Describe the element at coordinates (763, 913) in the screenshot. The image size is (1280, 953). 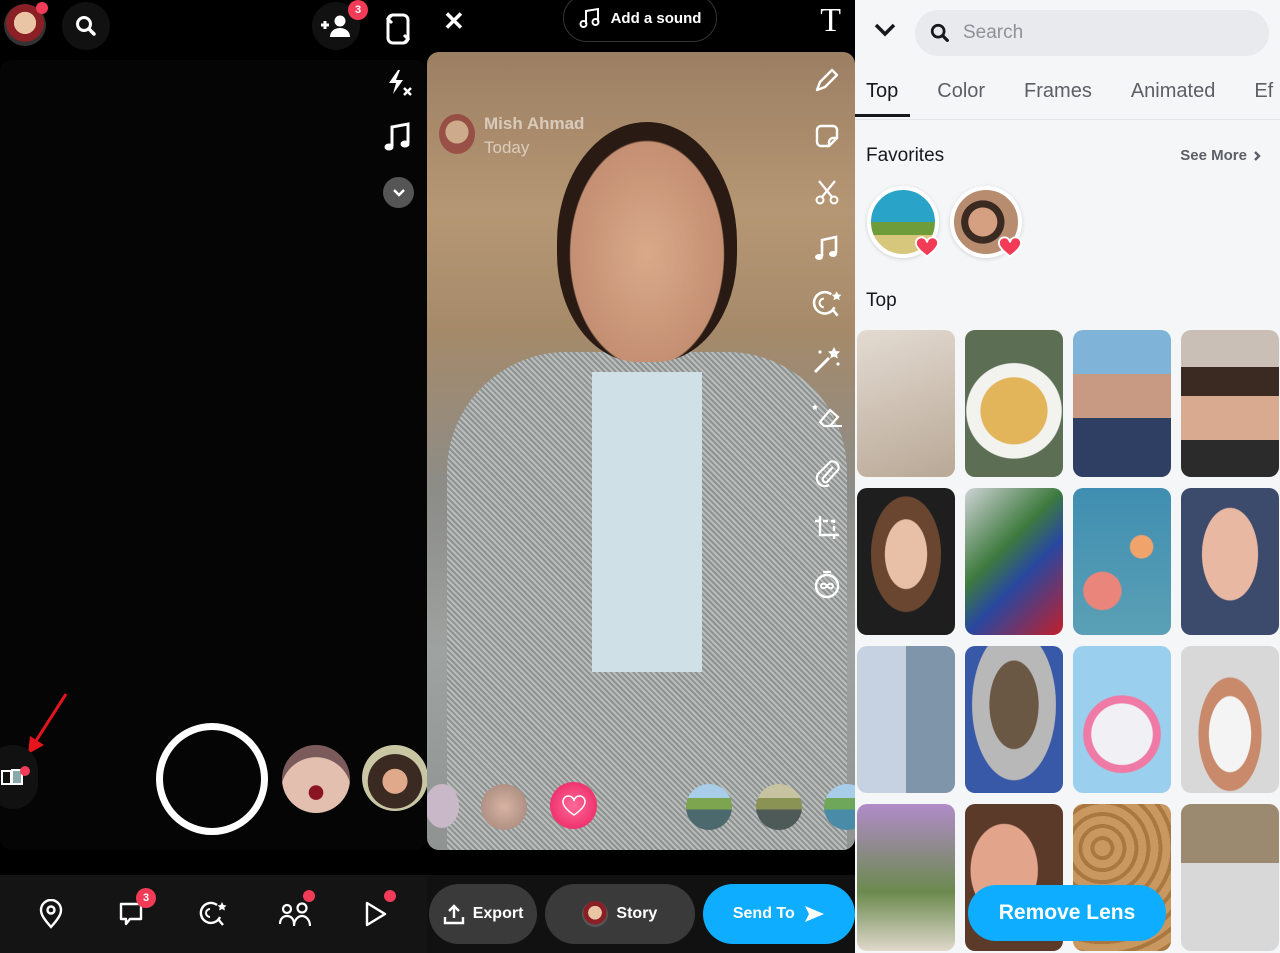
I see `send-to-label: Send To` at that location.